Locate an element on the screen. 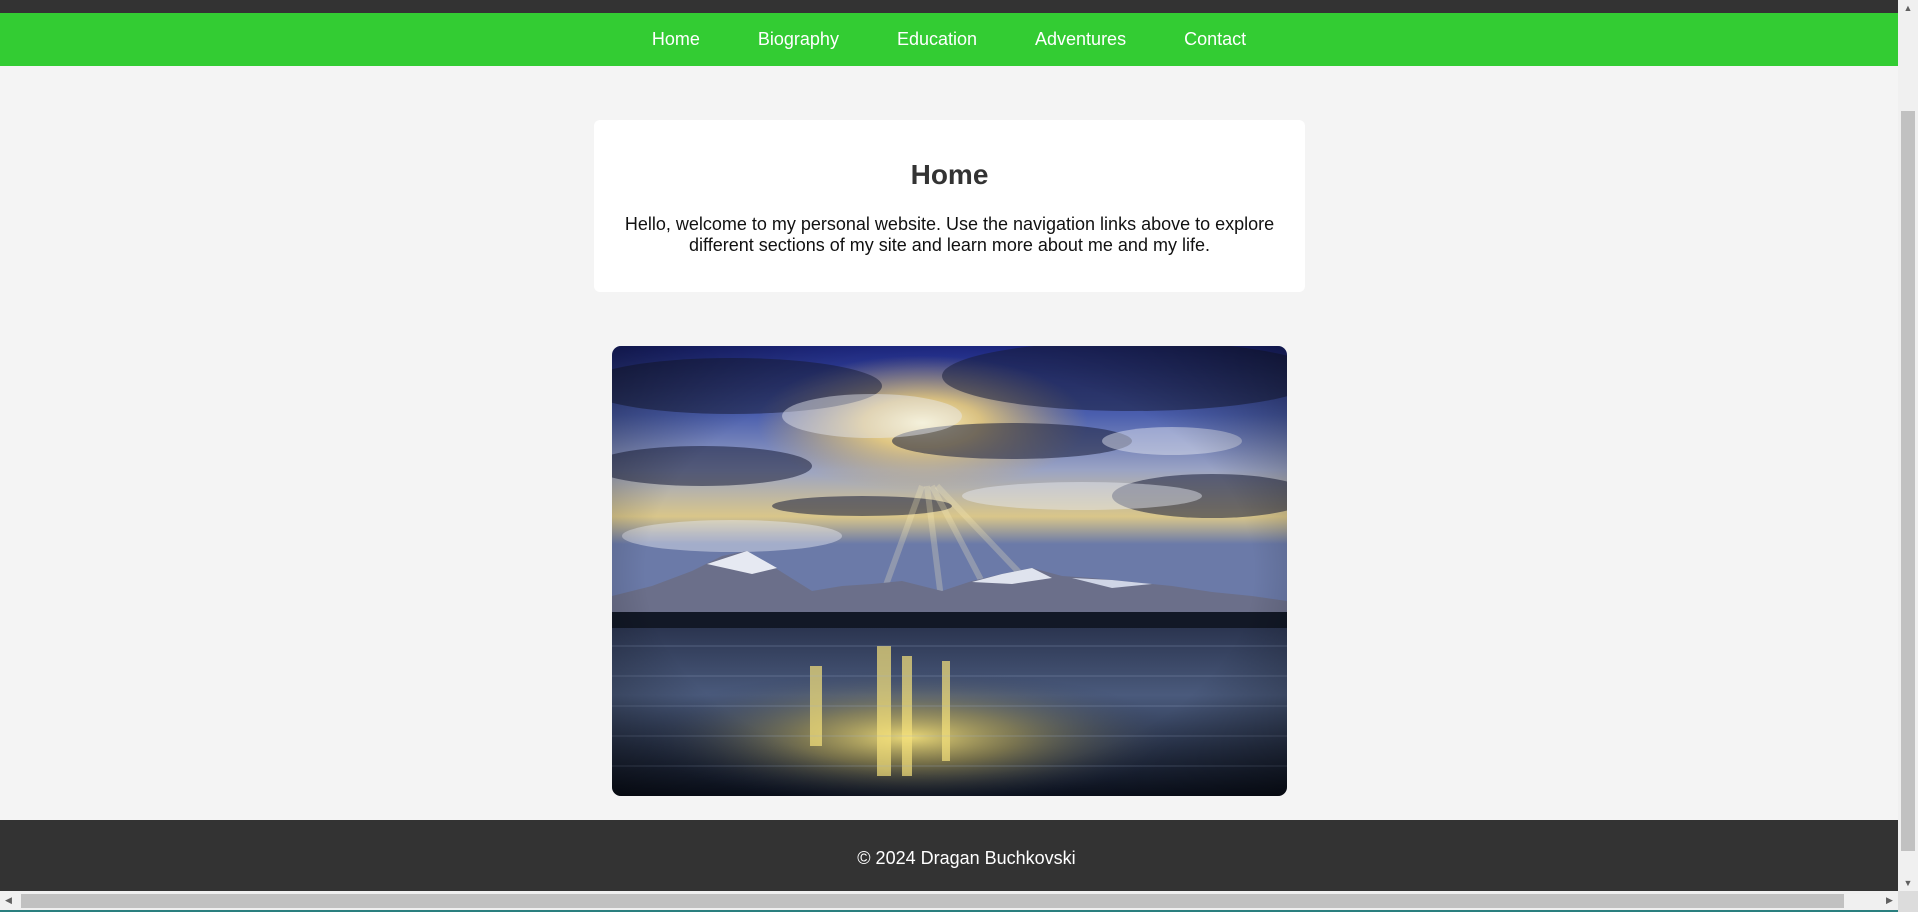  nav-link-biography: Biography is located at coordinates (798, 39).